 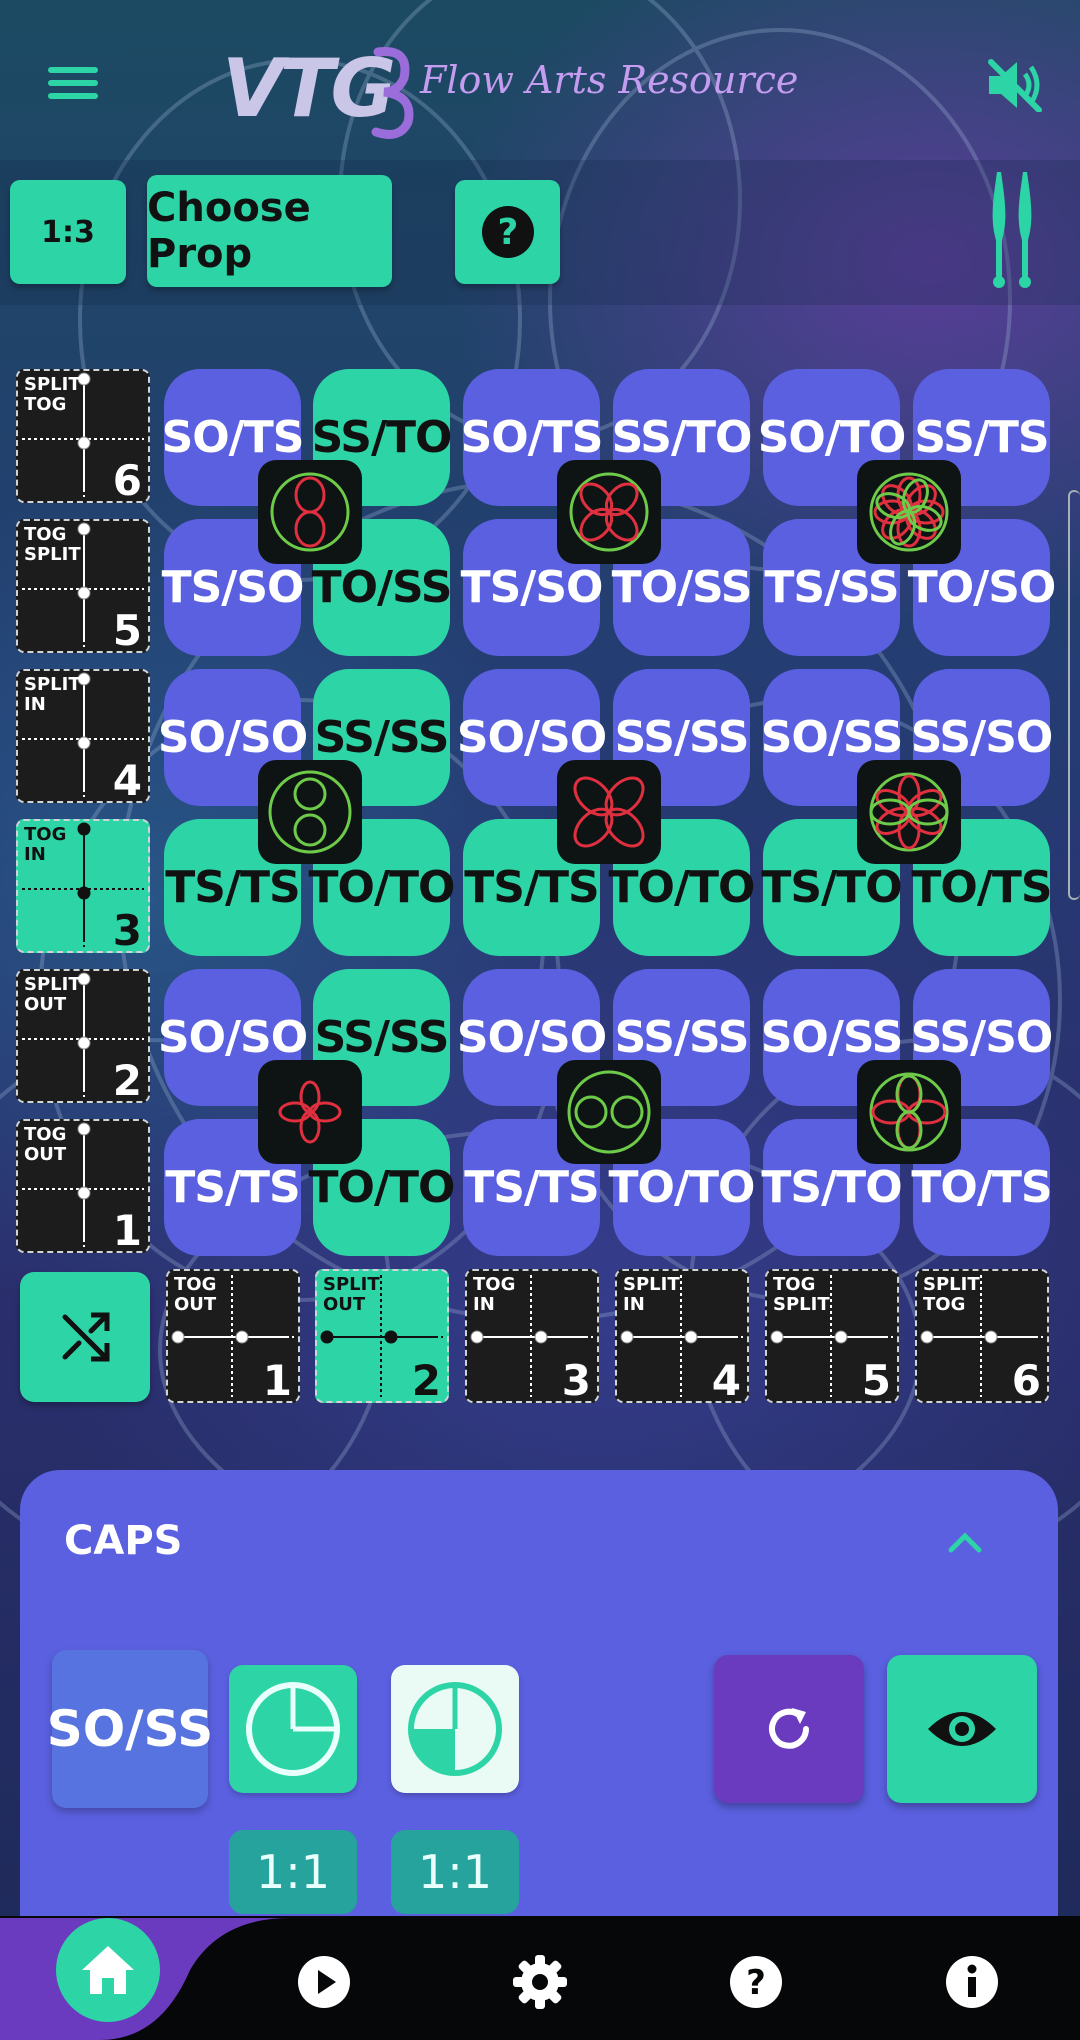 I want to click on timing-label: SPLIT TOG, so click(x=52, y=395).